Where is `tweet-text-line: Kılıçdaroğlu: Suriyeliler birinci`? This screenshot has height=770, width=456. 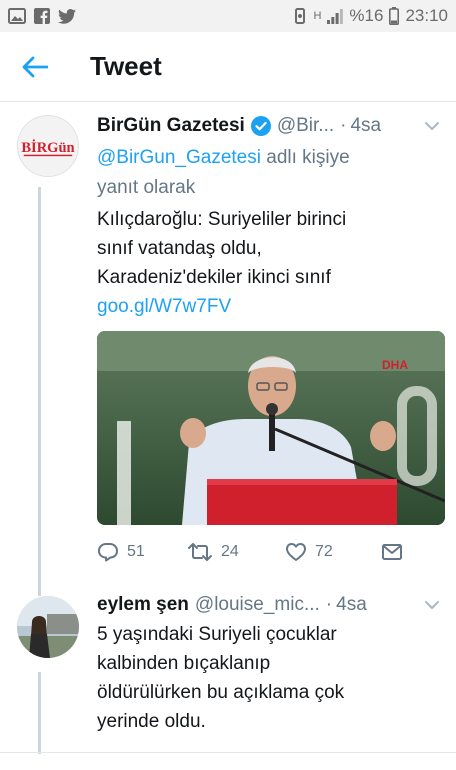 tweet-text-line: Kılıçdaroğlu: Suriyeliler birinci is located at coordinates (222, 219).